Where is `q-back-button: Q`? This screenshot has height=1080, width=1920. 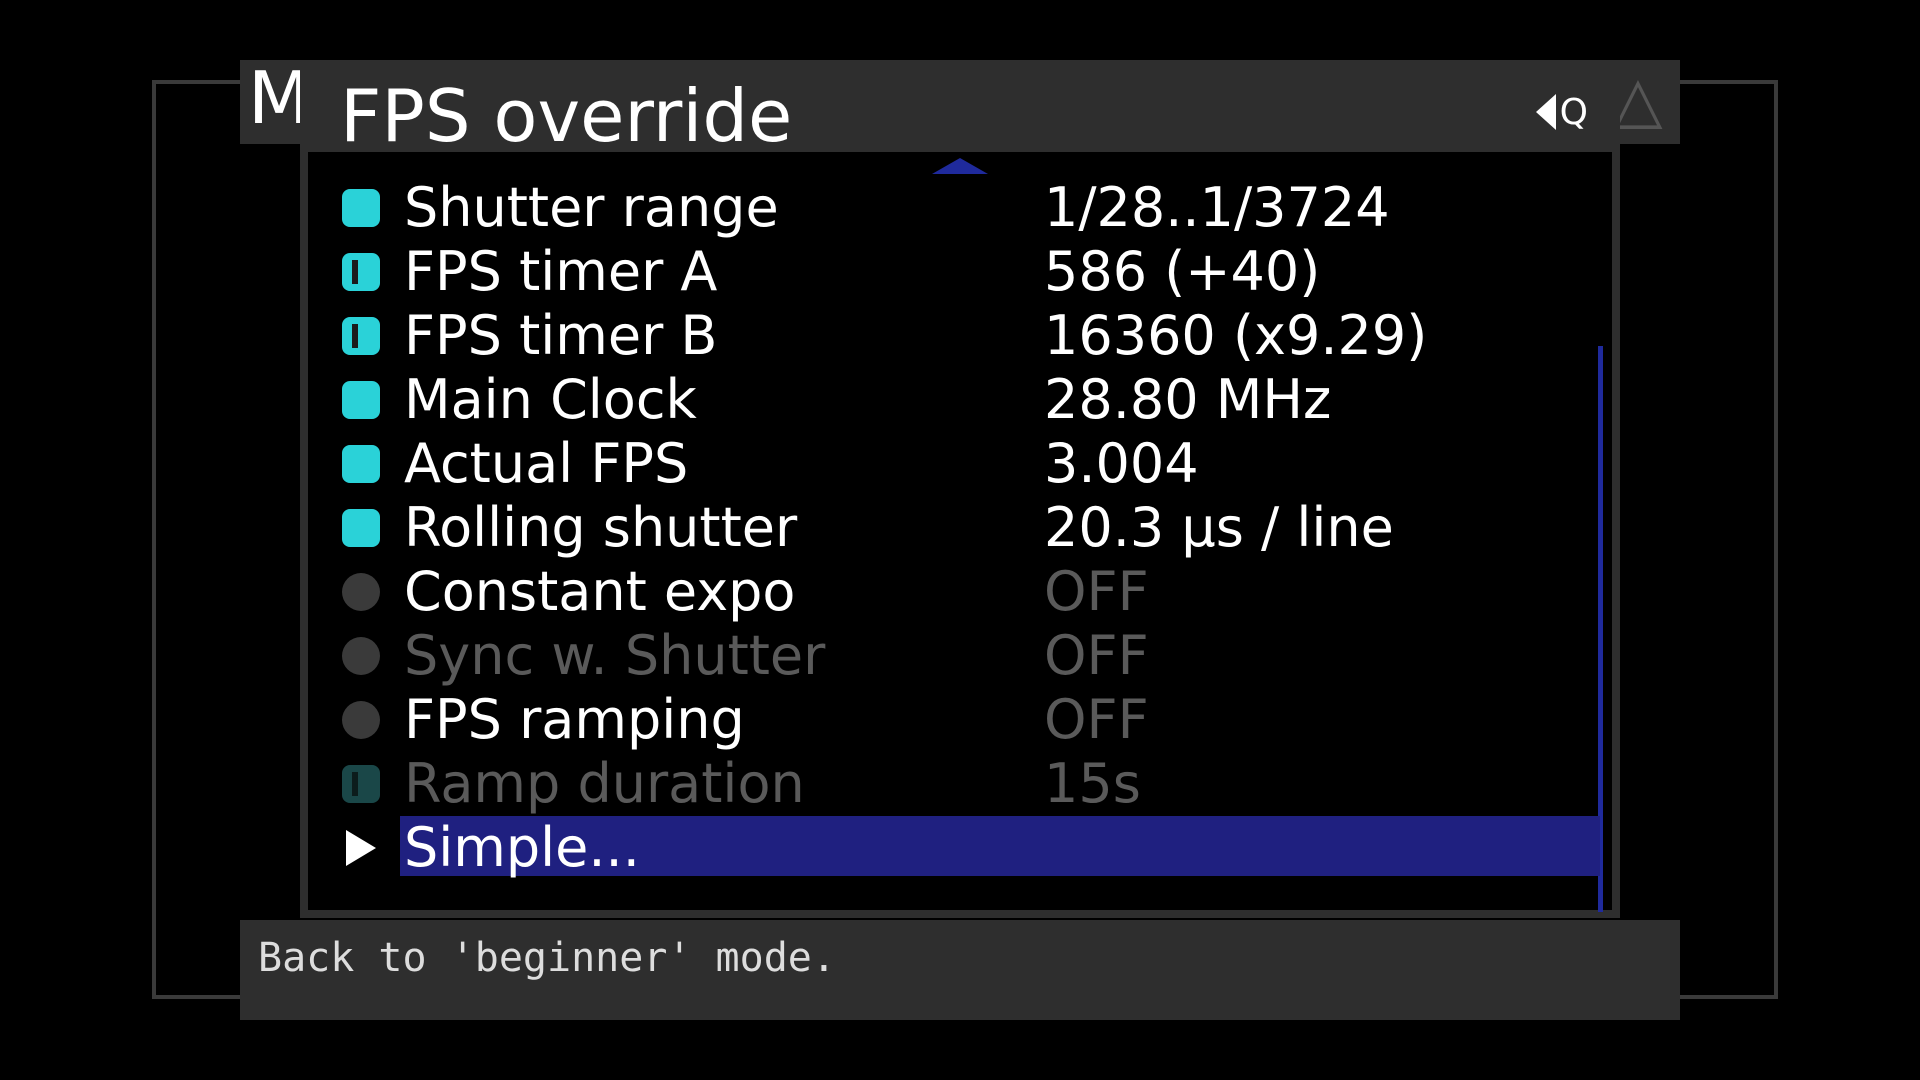
q-back-button: Q is located at coordinates (1561, 112).